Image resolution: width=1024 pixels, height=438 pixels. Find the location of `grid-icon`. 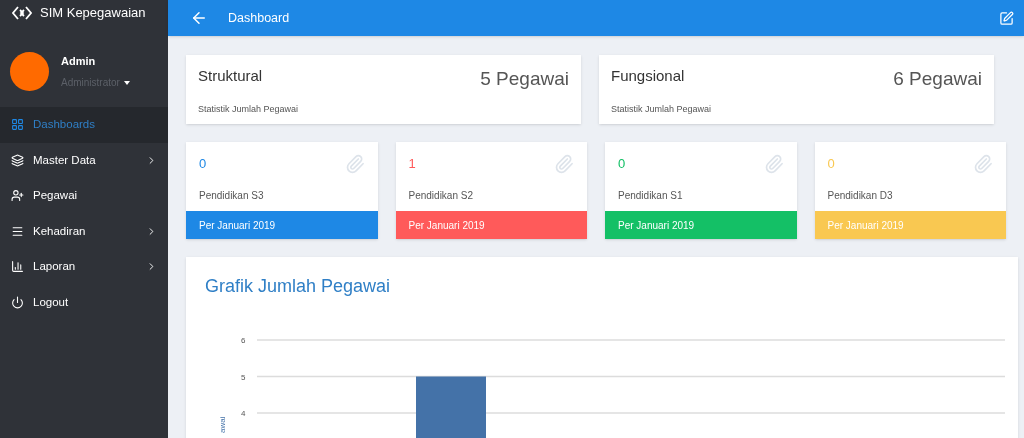

grid-icon is located at coordinates (17, 125).